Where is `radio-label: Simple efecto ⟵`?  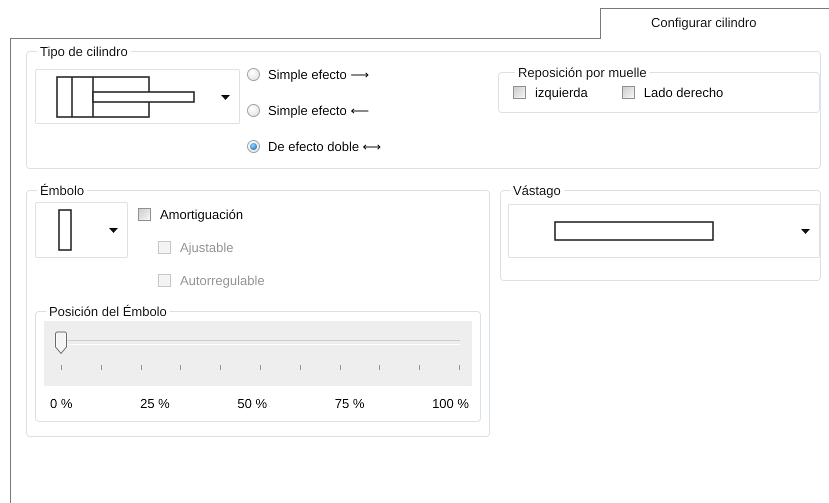 radio-label: Simple efecto ⟵ is located at coordinates (319, 110).